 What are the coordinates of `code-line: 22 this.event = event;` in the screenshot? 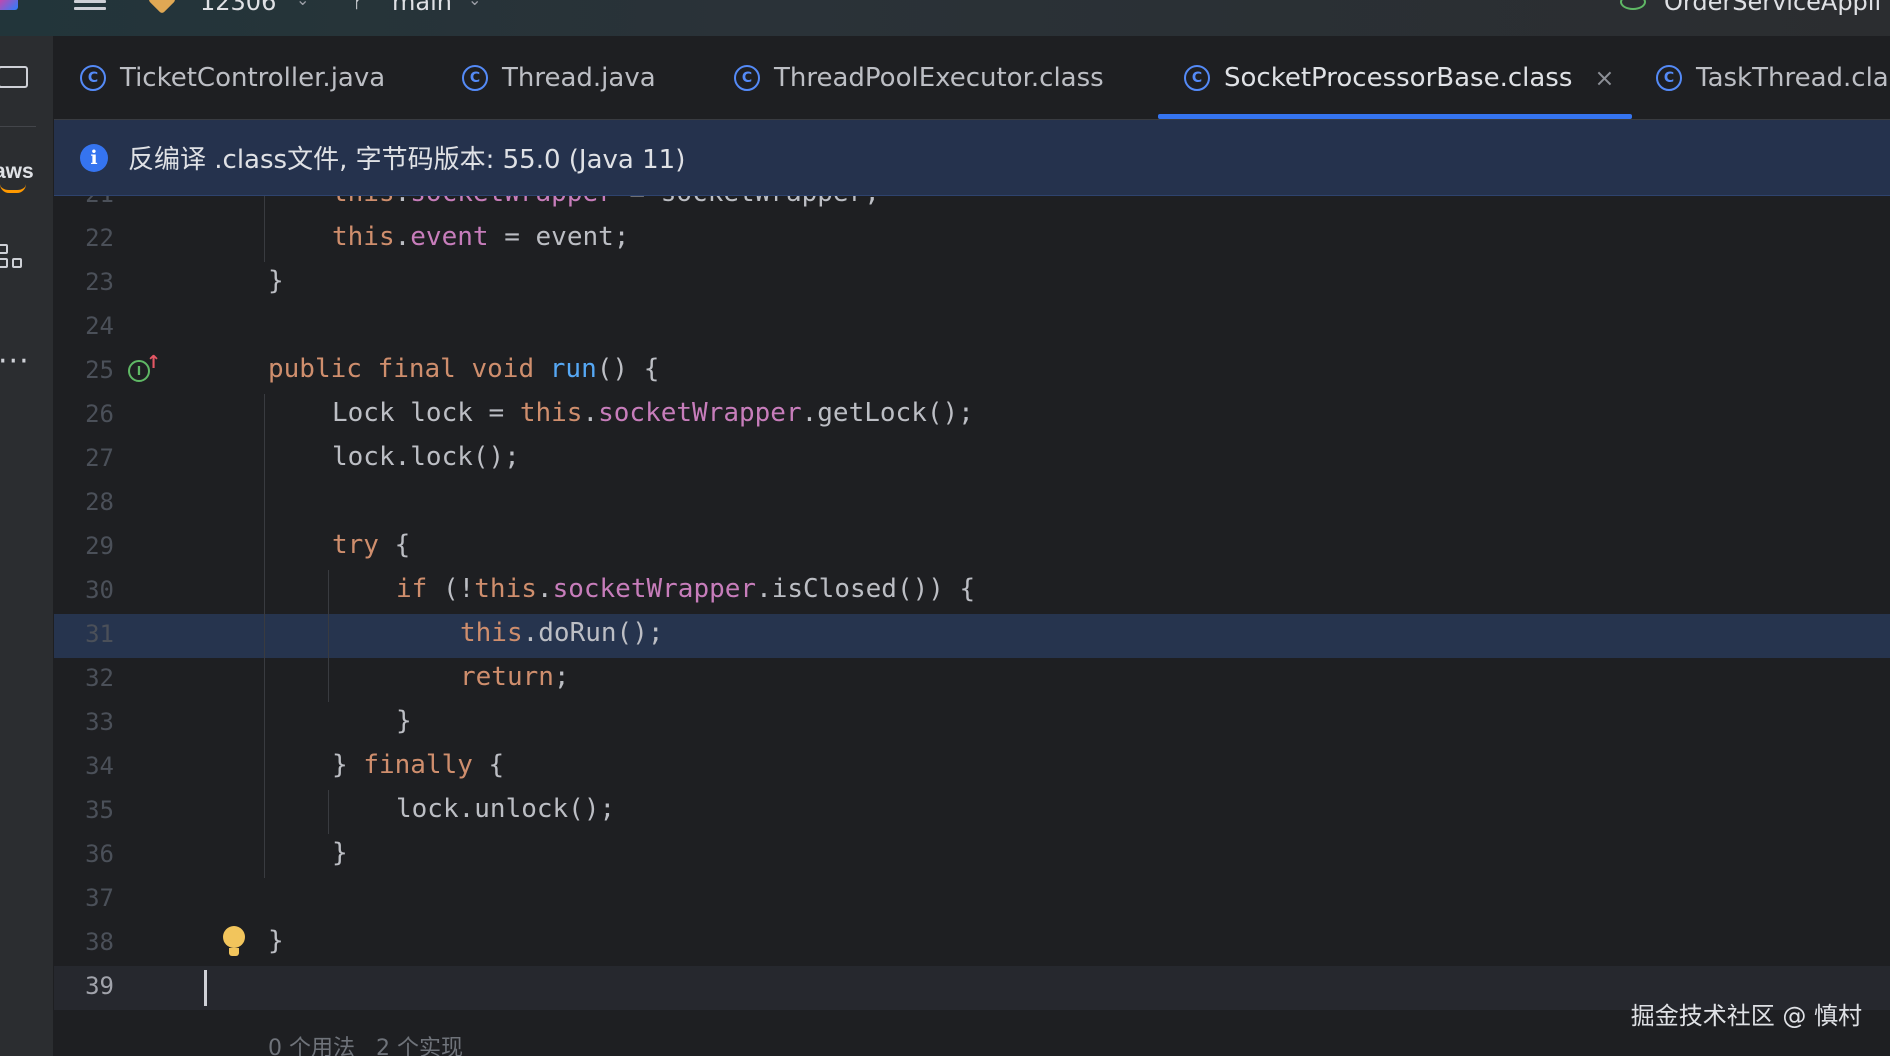 It's located at (972, 240).